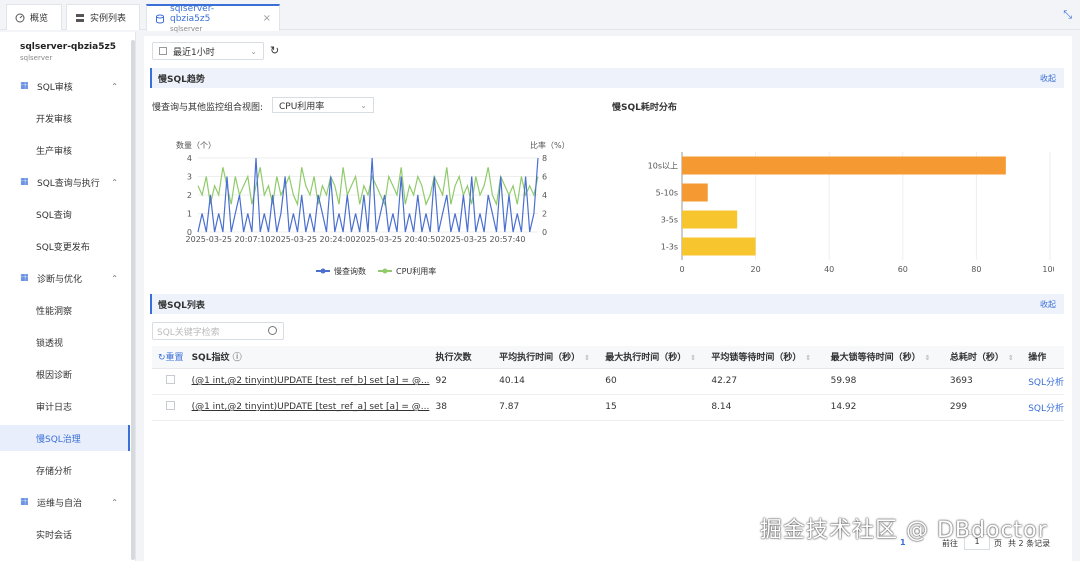 Image resolution: width=1080 pixels, height=561 pixels. What do you see at coordinates (483, 239) in the screenshot?
I see `x-tick-label: 2025-03-25 20:57:40` at bounding box center [483, 239].